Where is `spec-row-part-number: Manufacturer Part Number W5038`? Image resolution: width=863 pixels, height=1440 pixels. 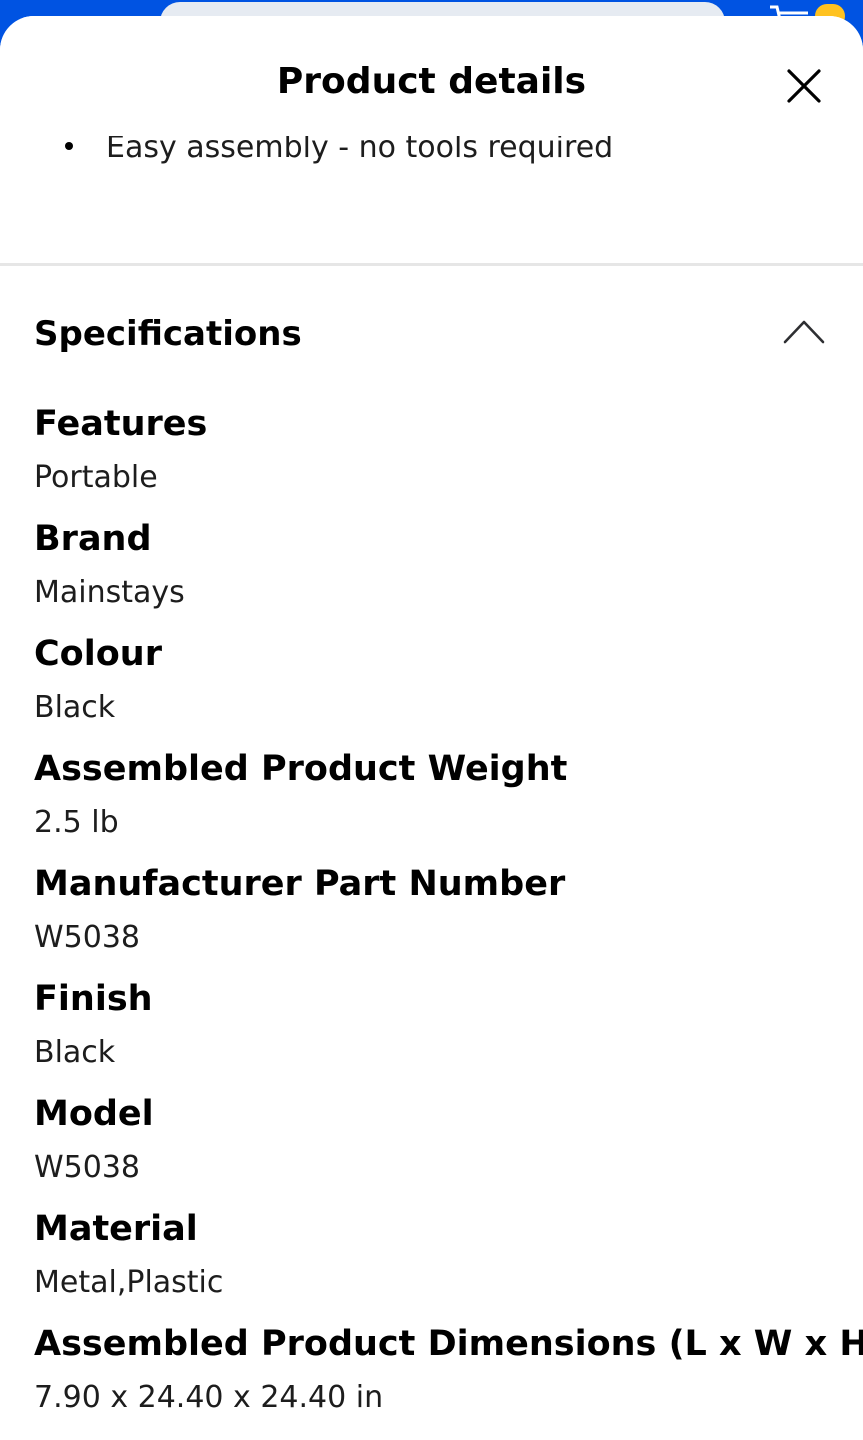 spec-row-part-number: Manufacturer Part Number W5038 is located at coordinates (434, 917).